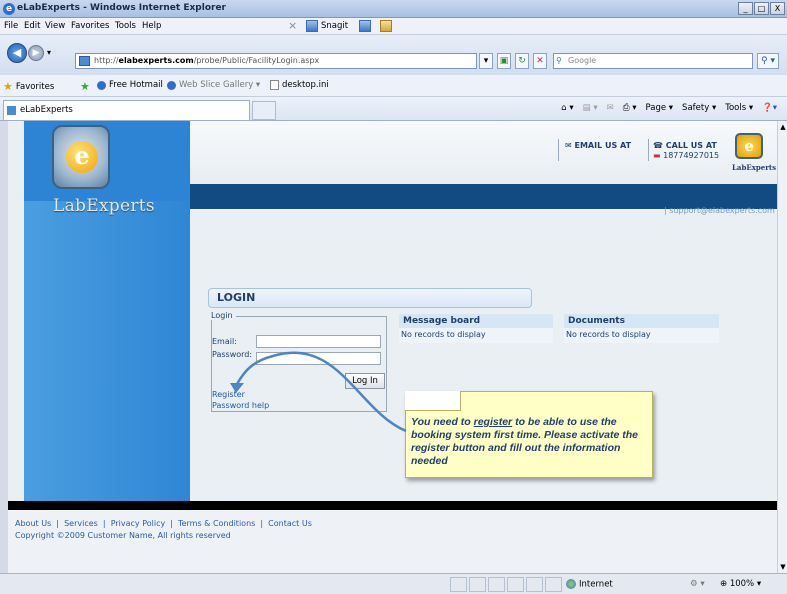 This screenshot has height=594, width=787. Describe the element at coordinates (264, 110) in the screenshot. I see `new-tab-button` at that location.